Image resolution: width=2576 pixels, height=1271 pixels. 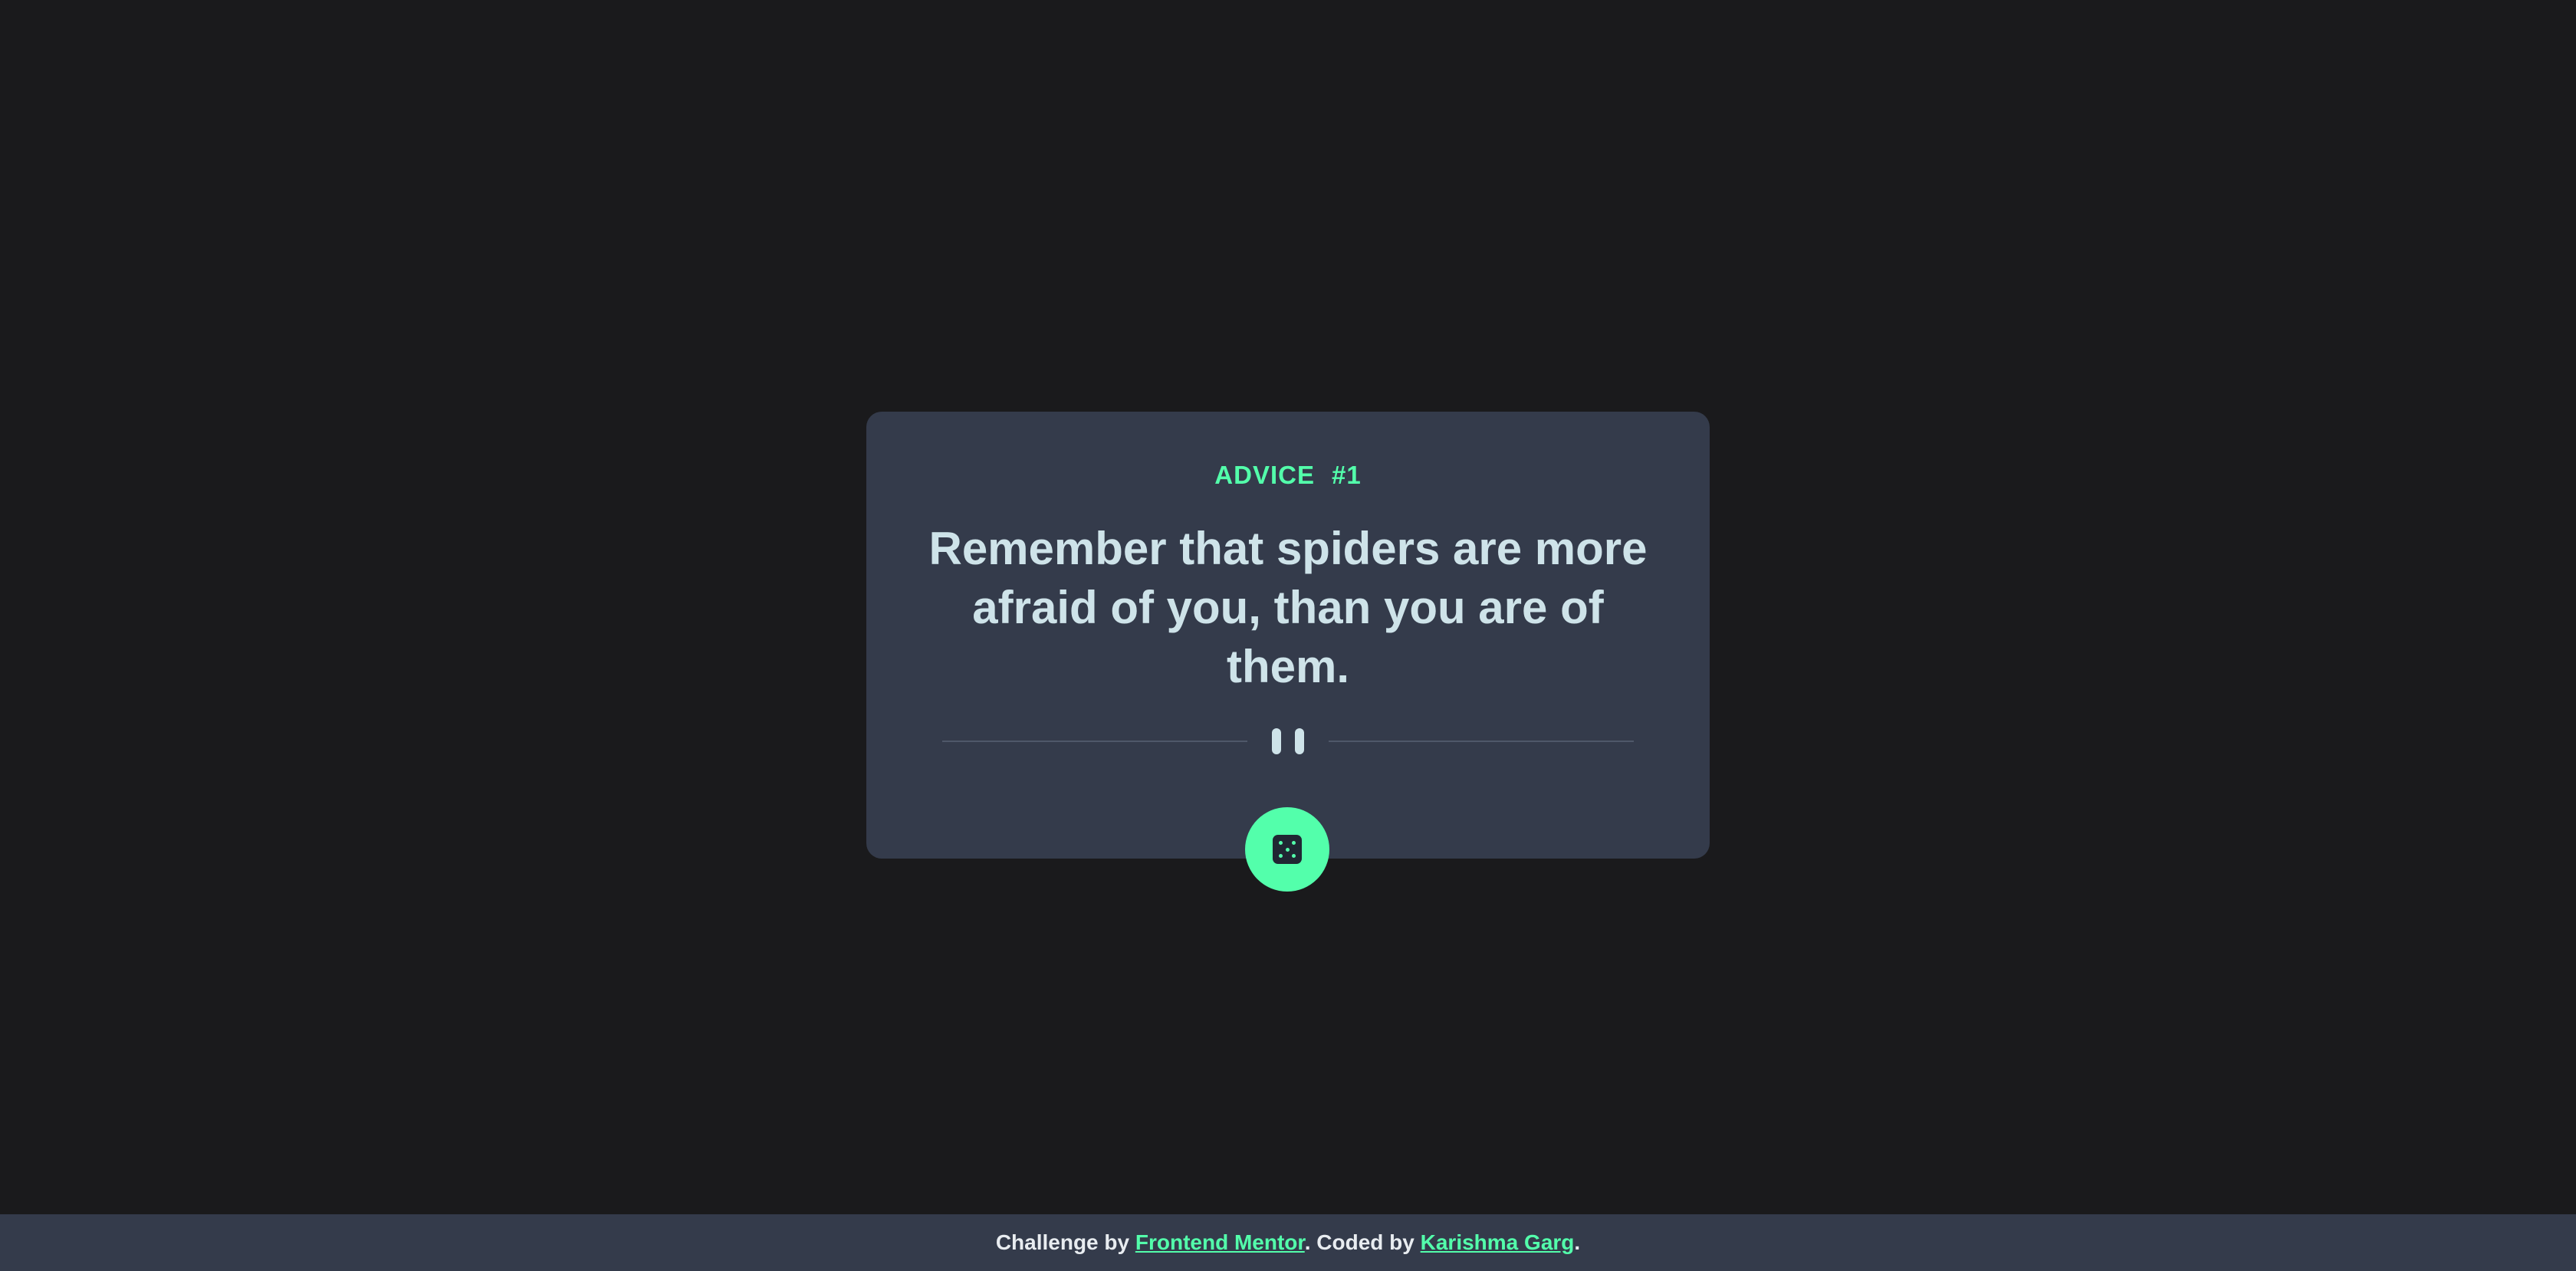 I want to click on advice-id: ADVICE #1, so click(x=1288, y=475).